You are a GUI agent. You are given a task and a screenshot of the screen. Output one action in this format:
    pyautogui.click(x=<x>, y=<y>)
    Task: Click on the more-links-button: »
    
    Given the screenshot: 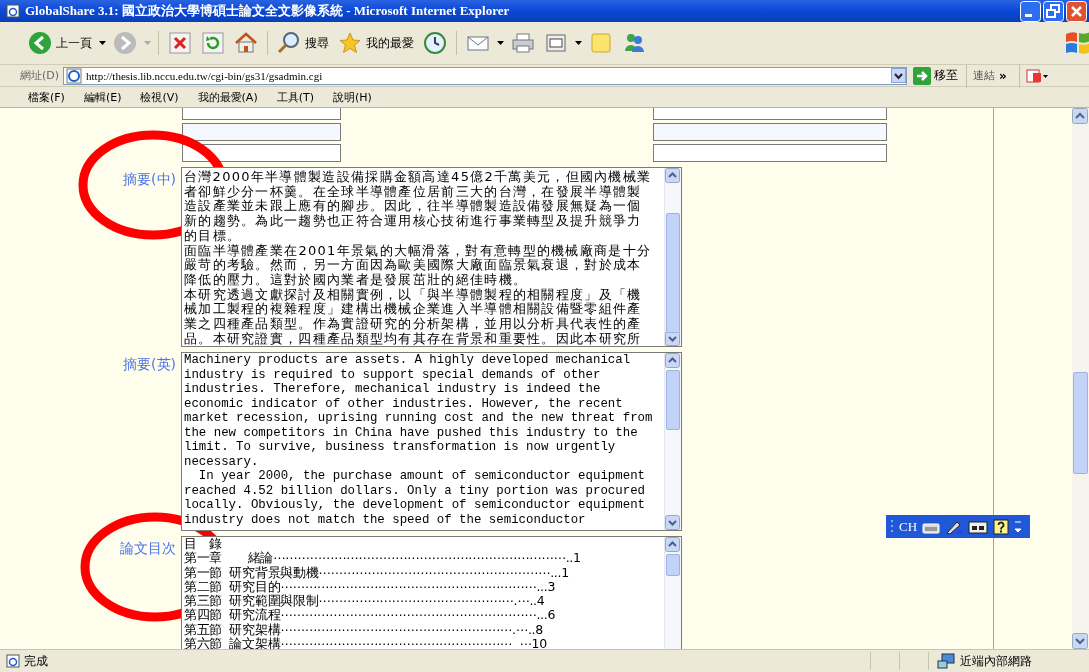 What is the action you would take?
    pyautogui.click(x=1003, y=75)
    